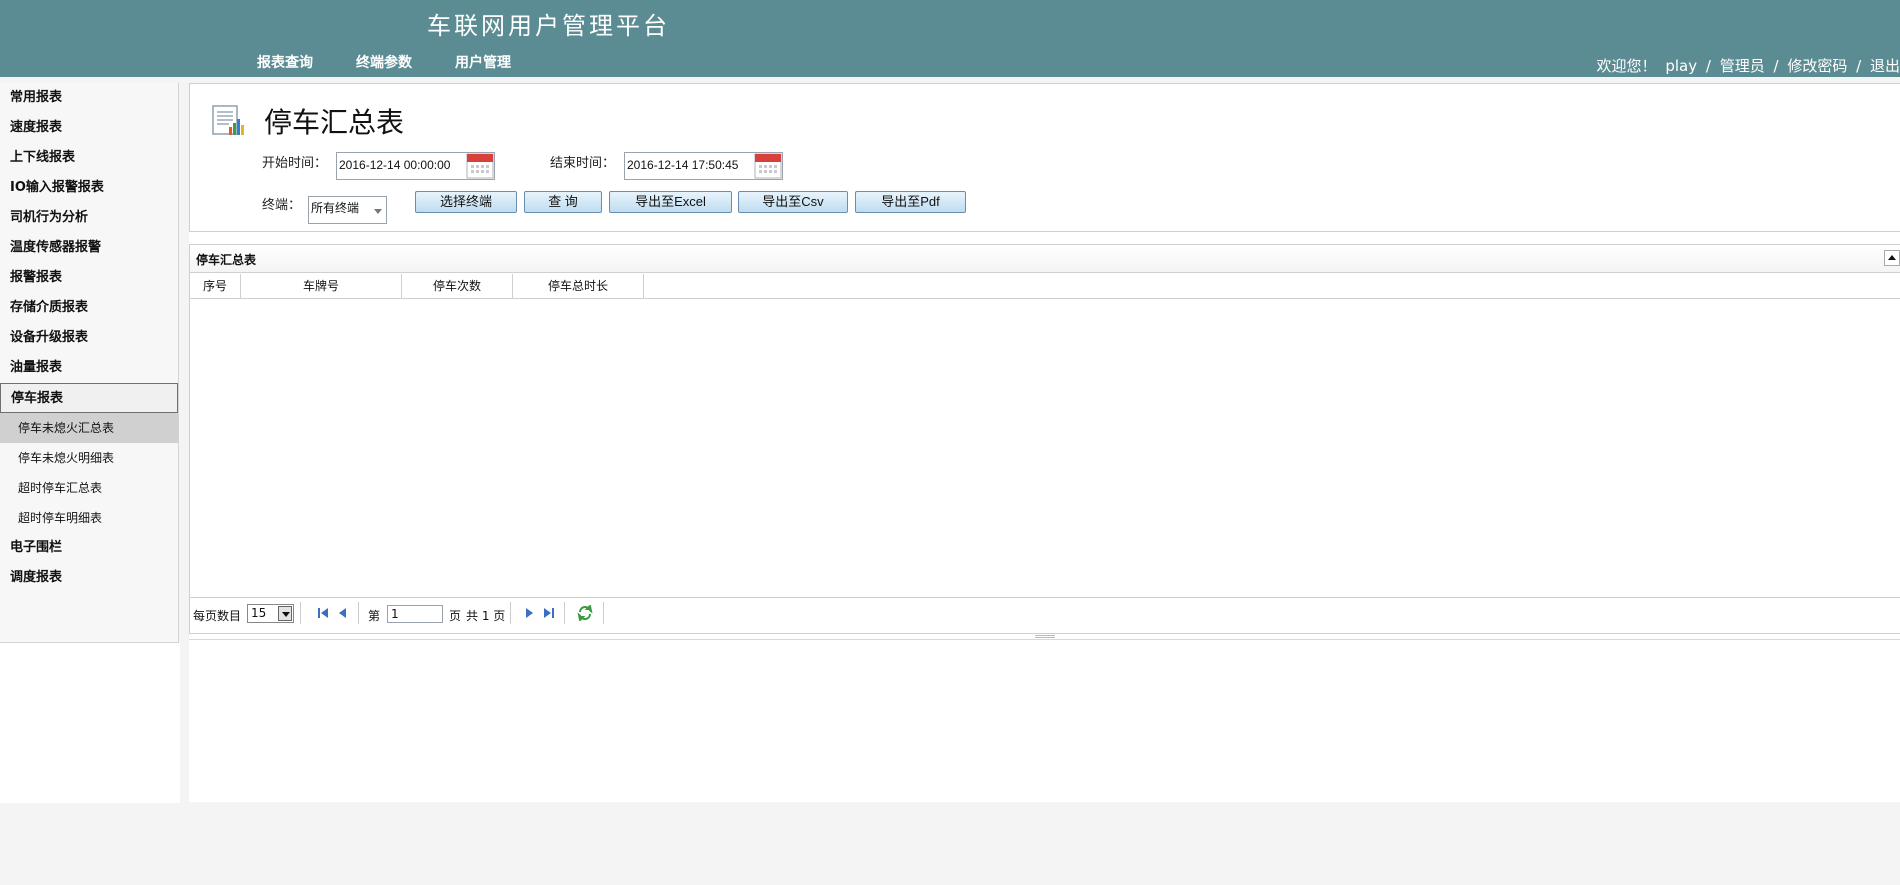 Image resolution: width=1900 pixels, height=885 pixels. Describe the element at coordinates (89, 428) in the screenshot. I see `sidebar-subitem-parking-idle-summary: 停车未熄火汇总表` at that location.